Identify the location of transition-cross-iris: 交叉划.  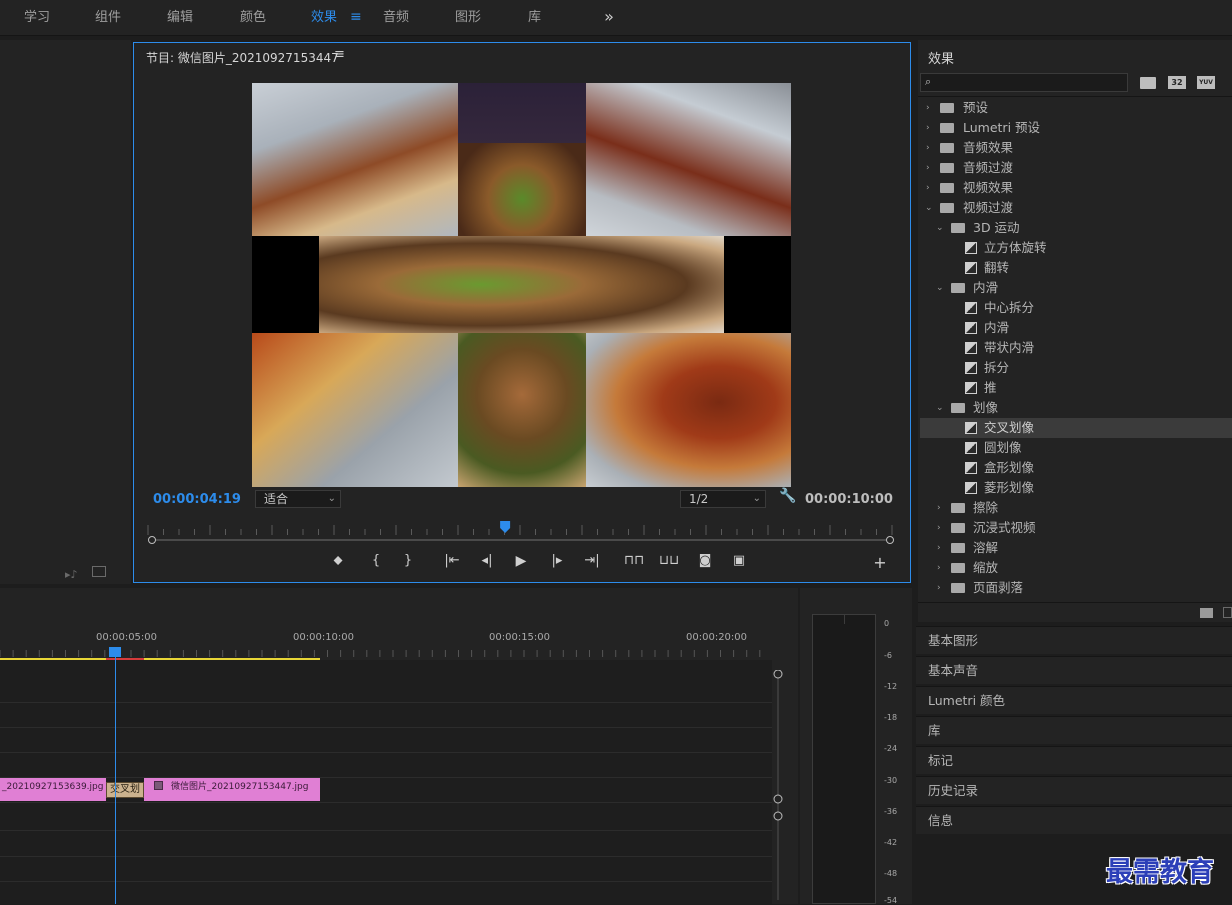
(125, 790).